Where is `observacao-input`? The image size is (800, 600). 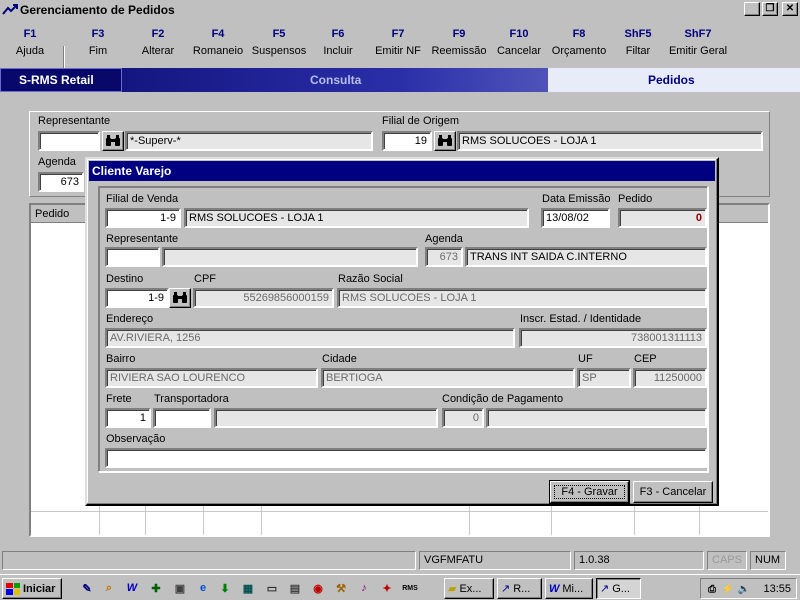
observacao-input is located at coordinates (406, 458).